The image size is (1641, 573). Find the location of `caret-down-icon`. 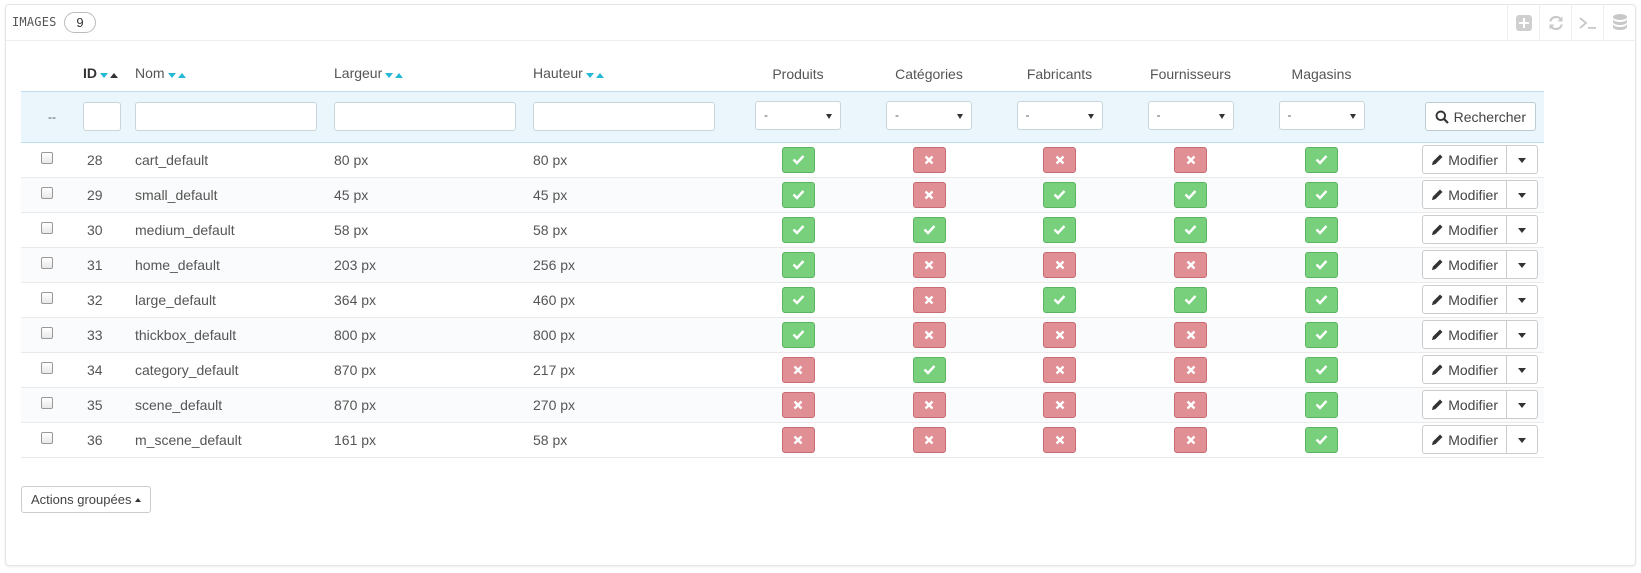

caret-down-icon is located at coordinates (1352, 116).